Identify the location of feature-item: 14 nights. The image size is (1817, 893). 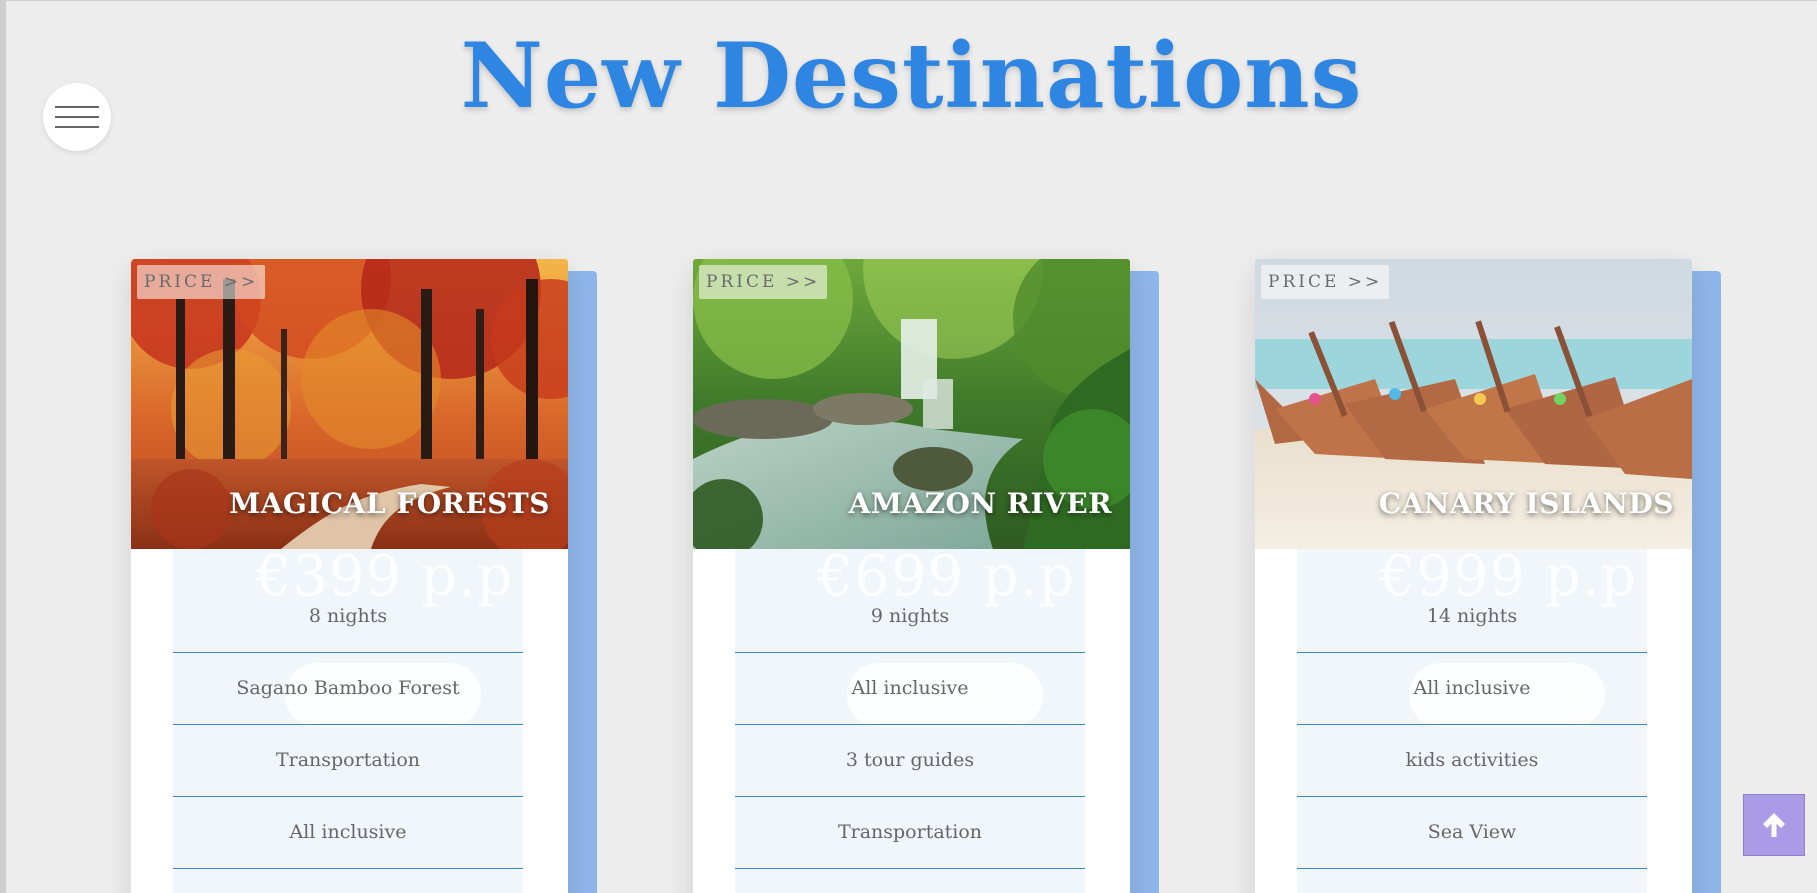
(1472, 601).